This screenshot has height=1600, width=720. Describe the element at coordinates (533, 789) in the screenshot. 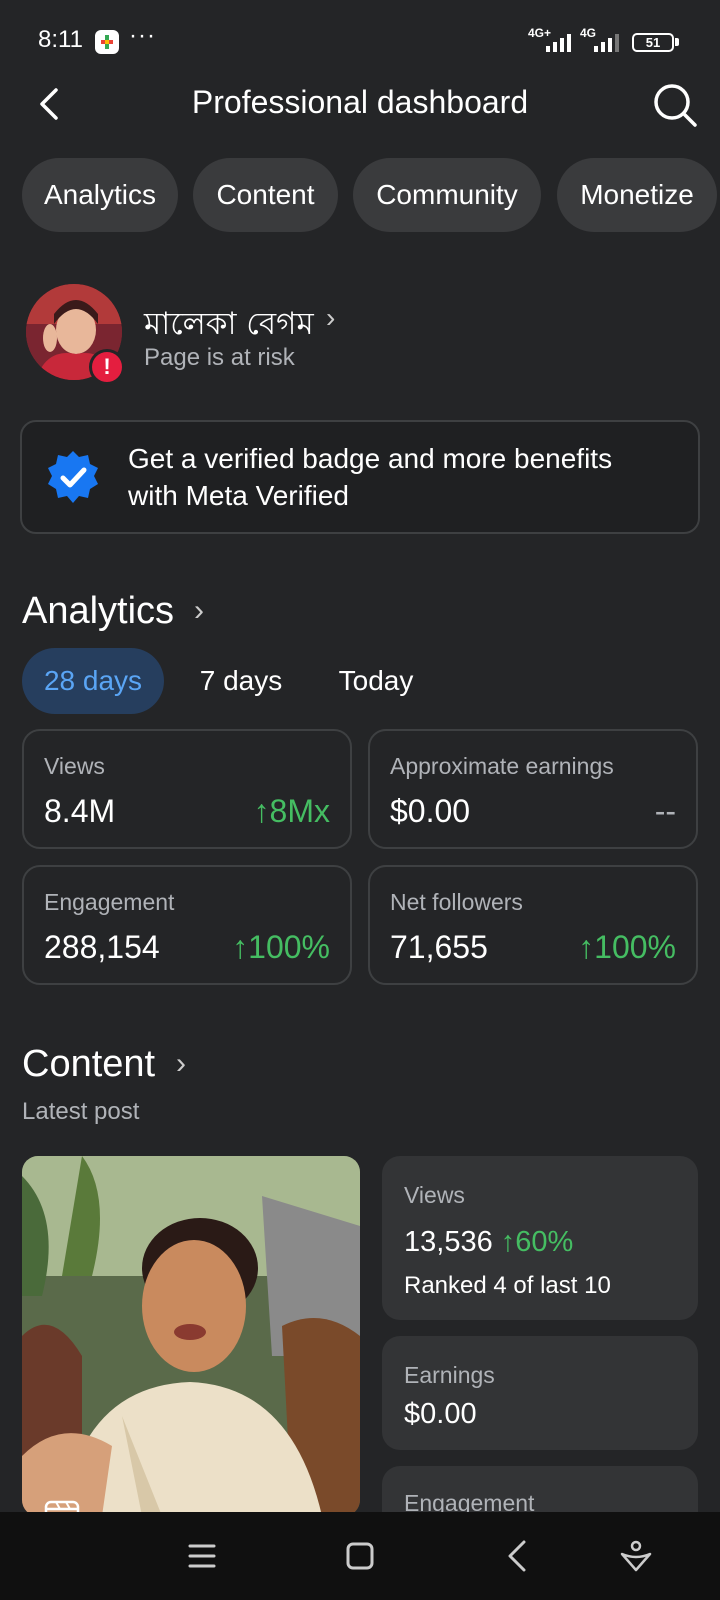

I see `metric-card-earnings: Approximate earnings $0.00 --` at that location.